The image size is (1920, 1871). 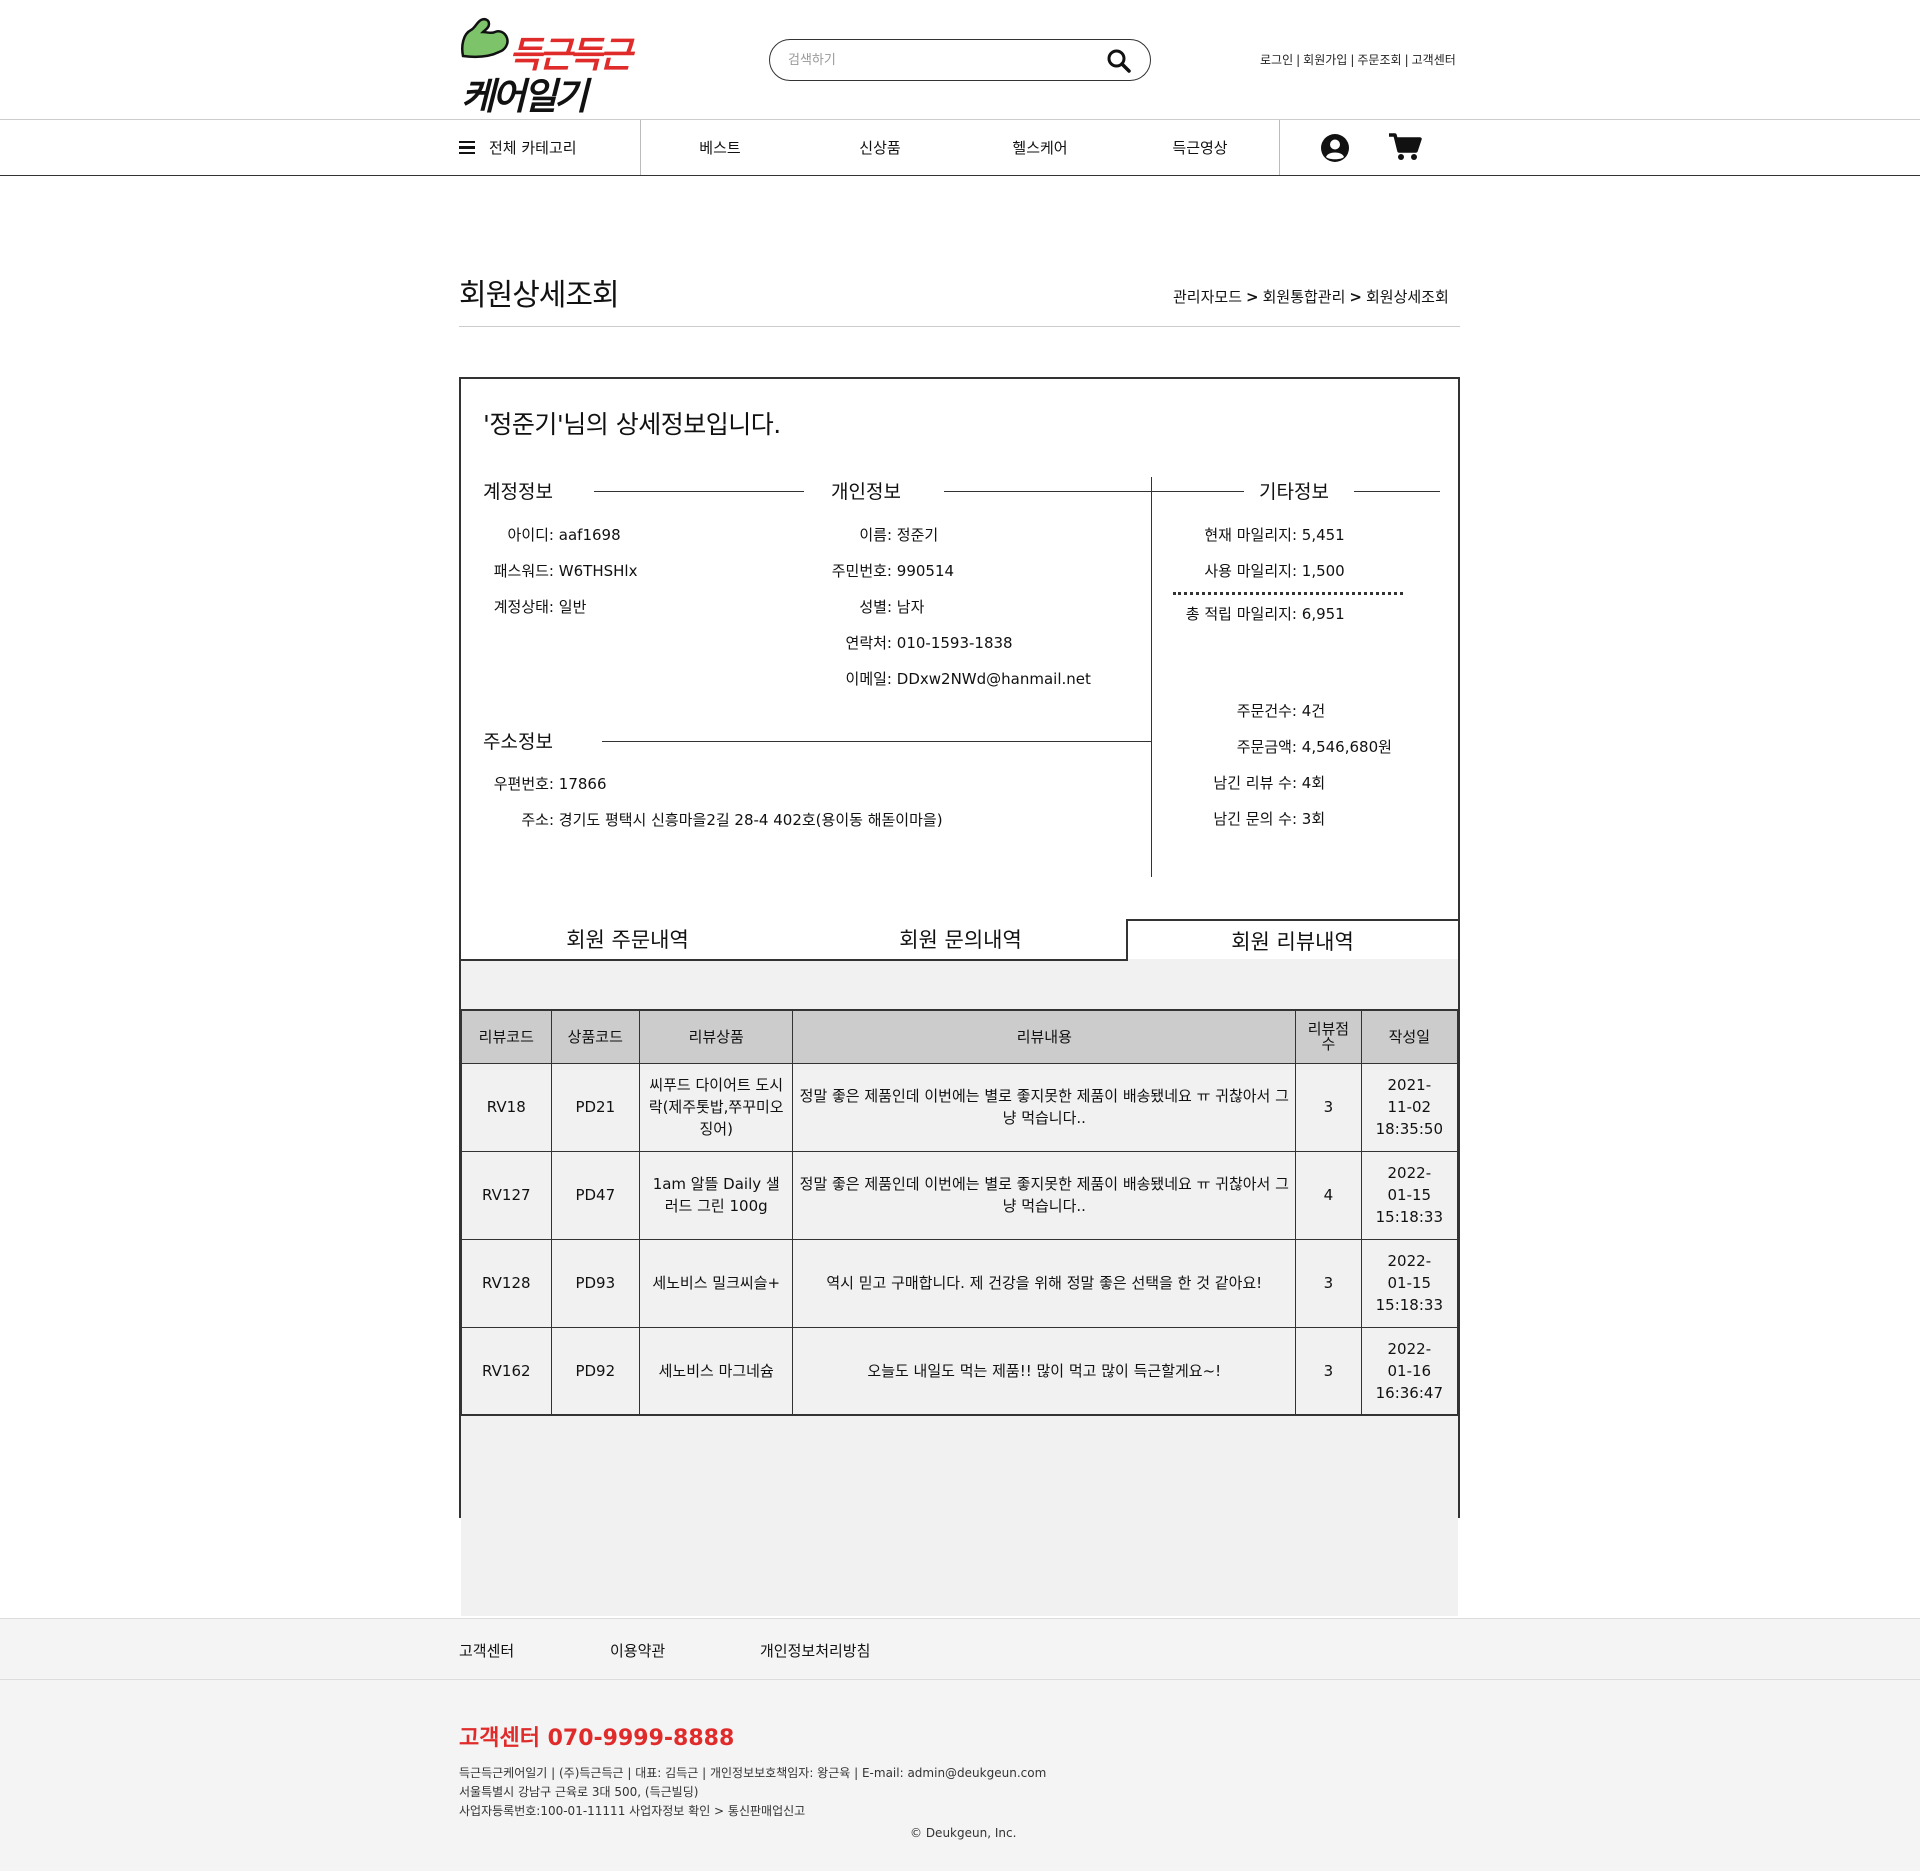 I want to click on cell-content: 역시 믿고 구매합니다. 제 건강을 위해 정말 좋은 선택을 한 것 같아요!, so click(x=1044, y=1283).